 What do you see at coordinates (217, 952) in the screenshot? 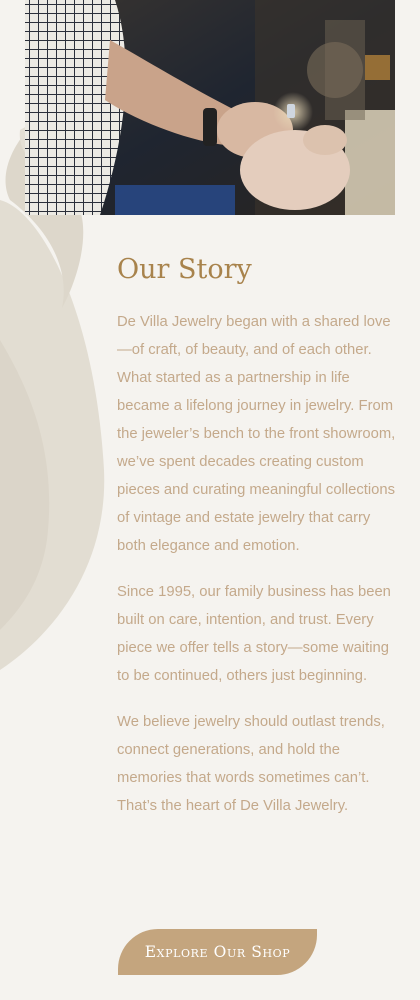
I see `explore-shop-button: Explore Our Shop` at bounding box center [217, 952].